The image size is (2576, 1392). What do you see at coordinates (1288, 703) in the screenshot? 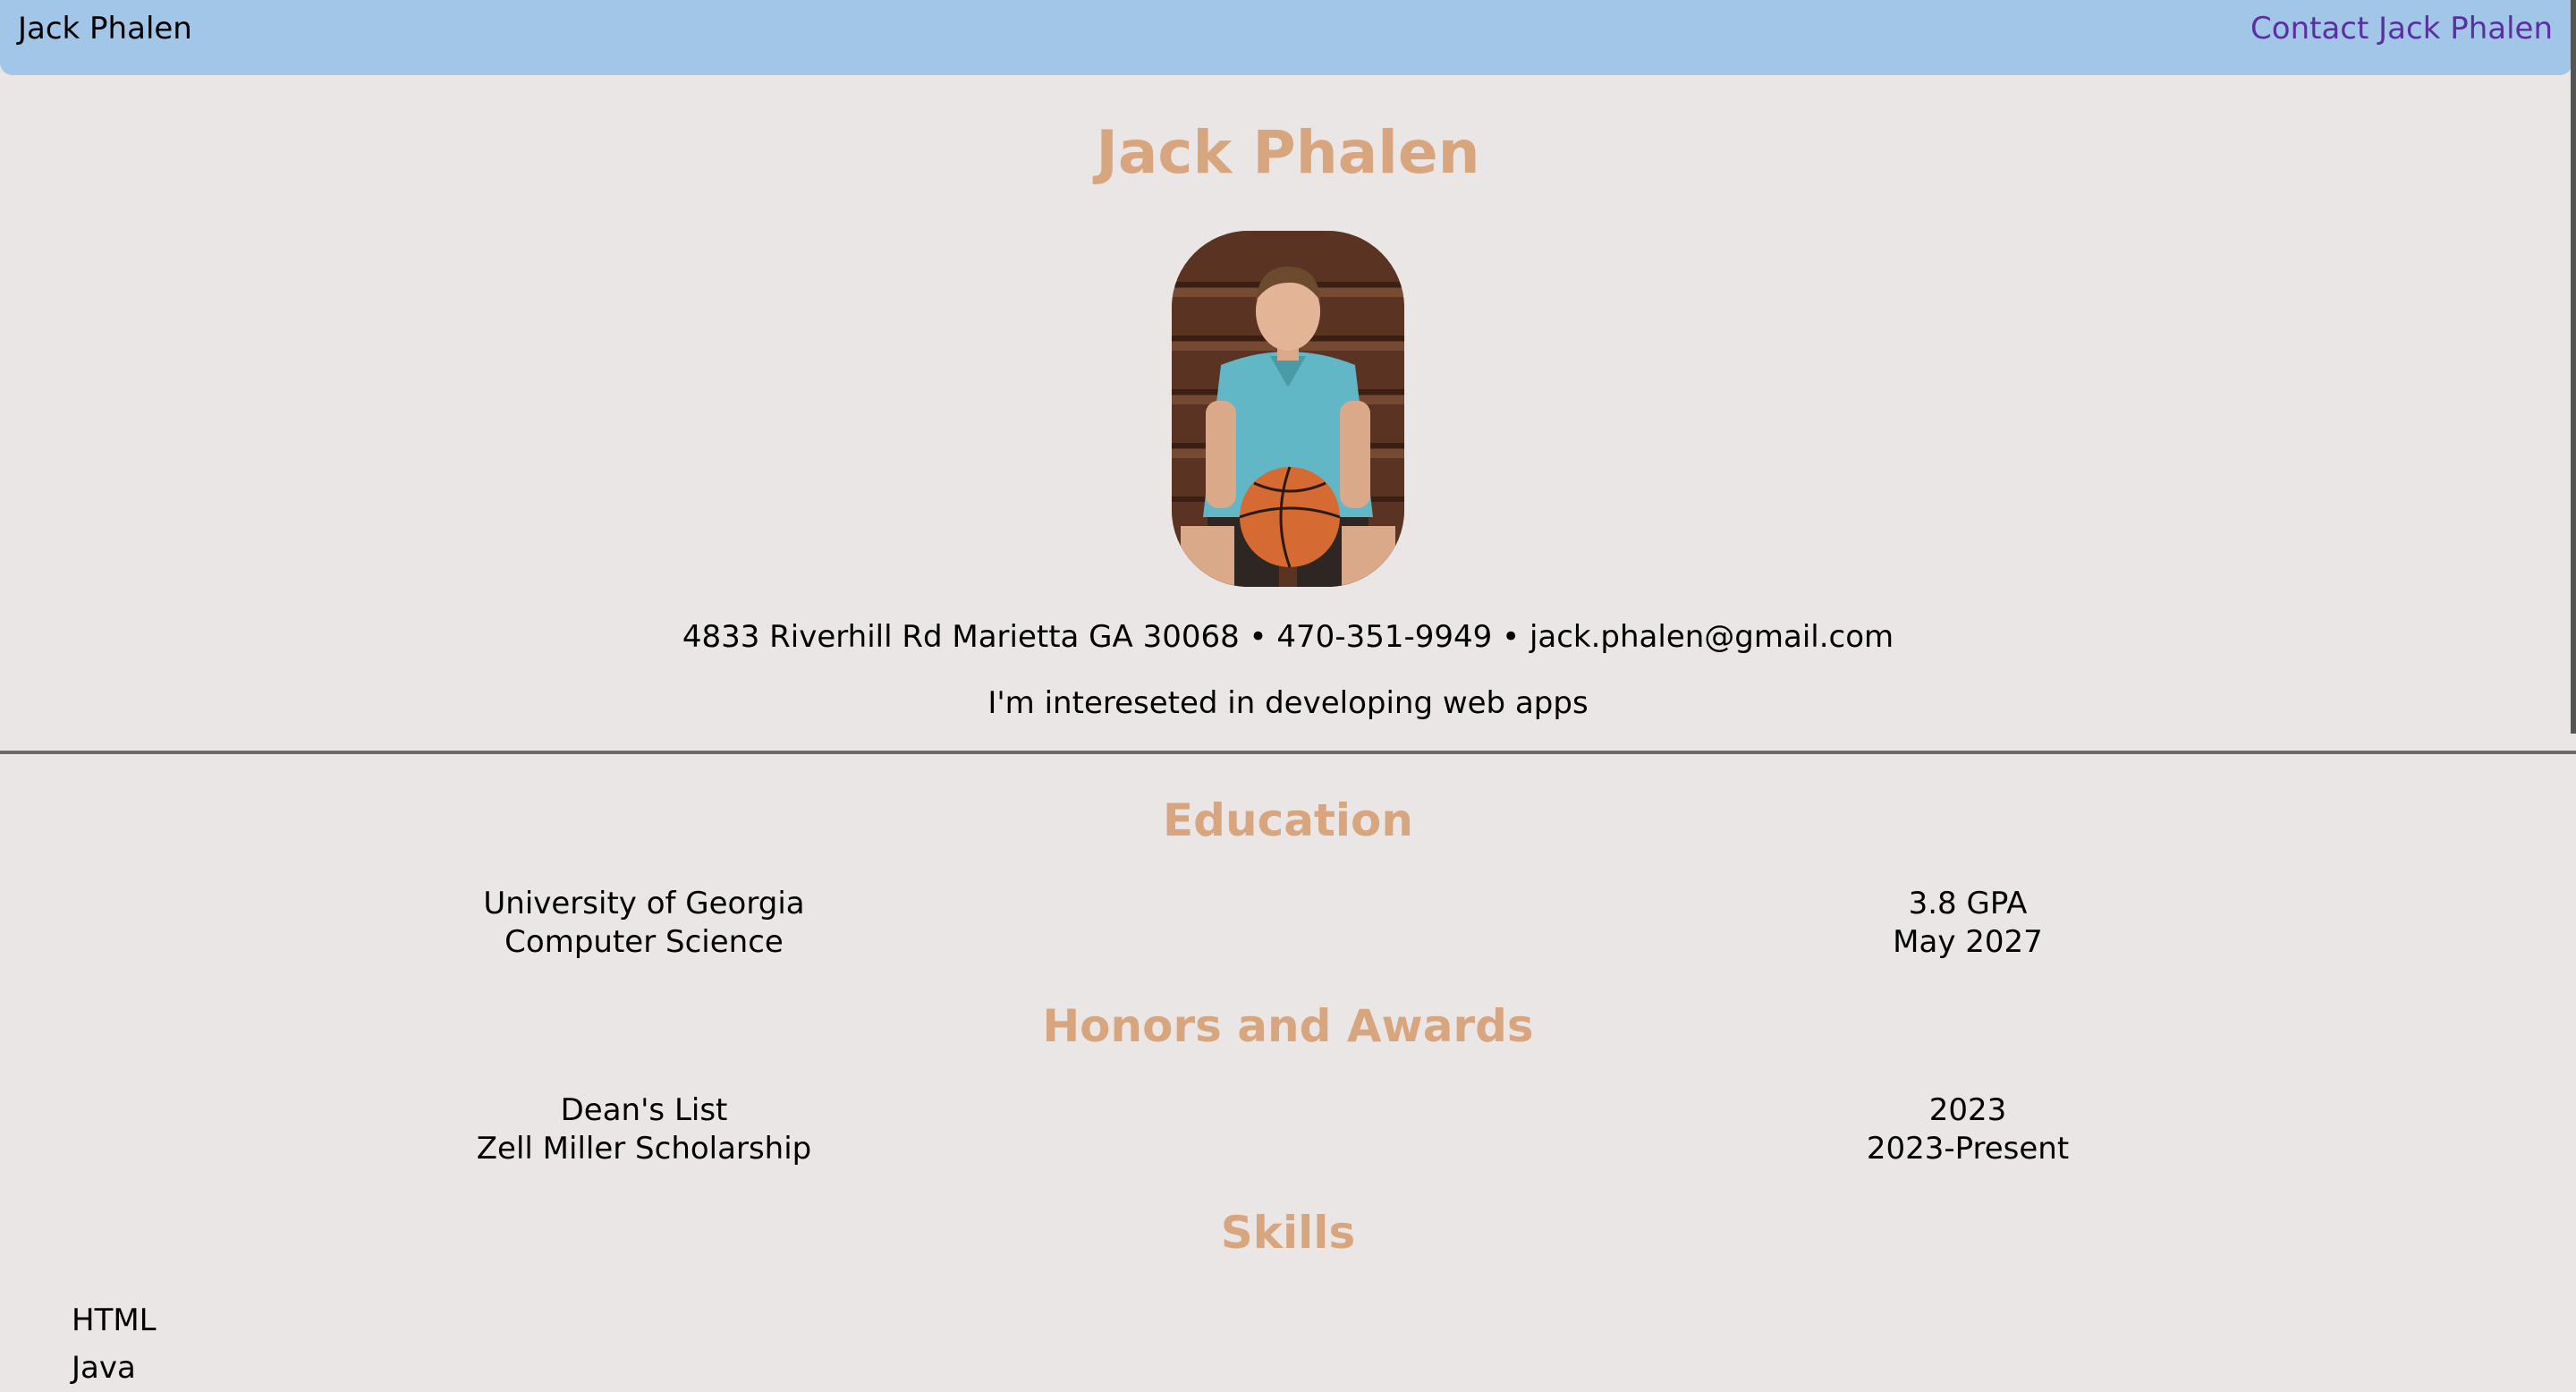
I see `tagline: I'm intereseted in developing web apps` at bounding box center [1288, 703].